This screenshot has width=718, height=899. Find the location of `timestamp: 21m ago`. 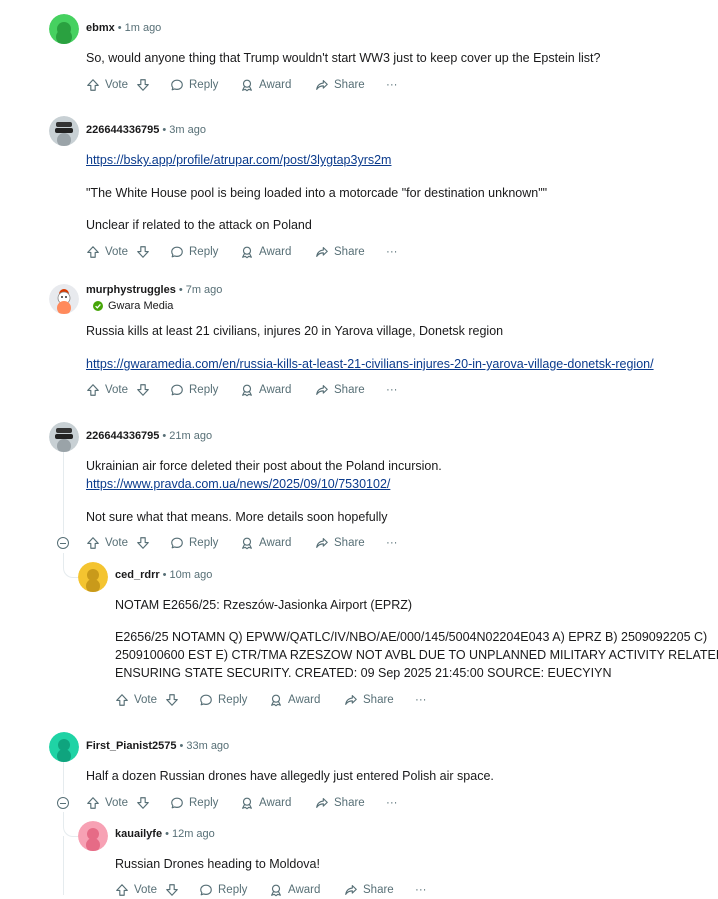

timestamp: 21m ago is located at coordinates (190, 436).